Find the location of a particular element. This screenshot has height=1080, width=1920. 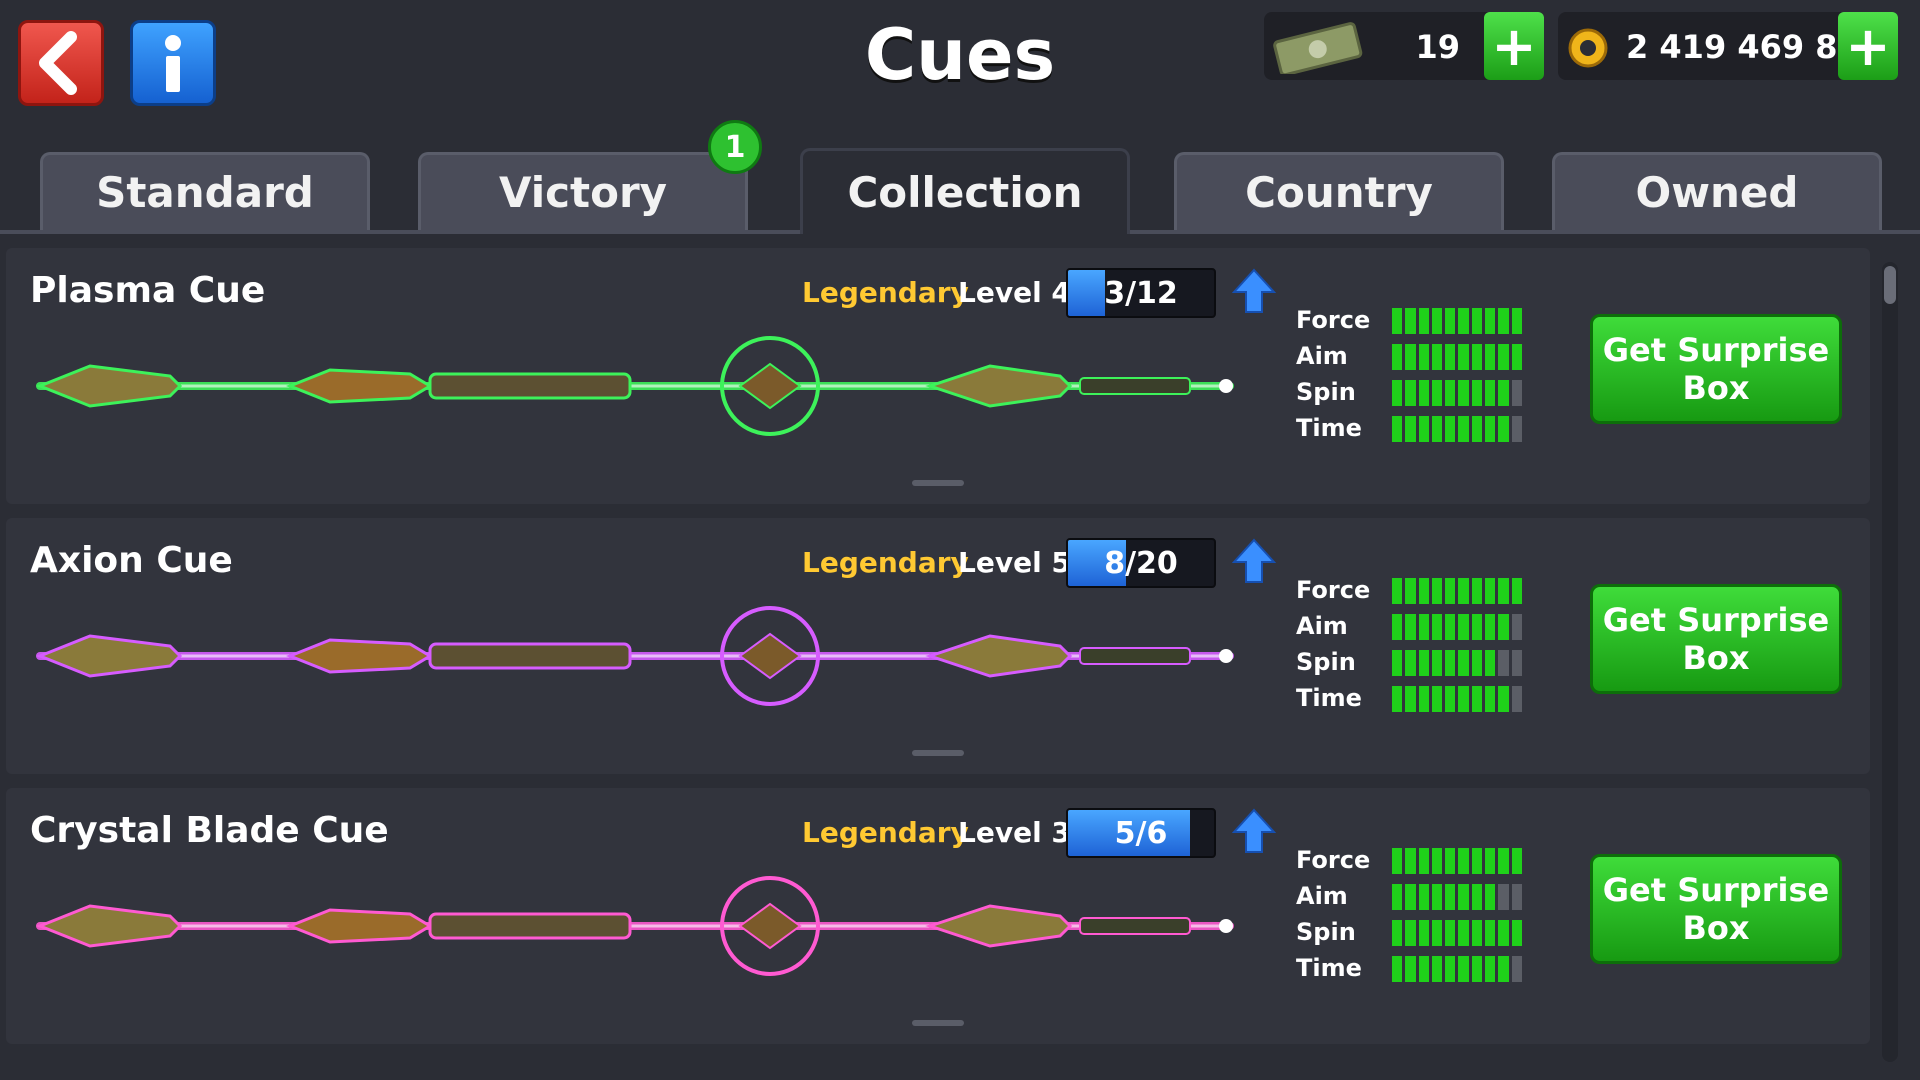

scrollbar-thumb is located at coordinates (1890, 285).